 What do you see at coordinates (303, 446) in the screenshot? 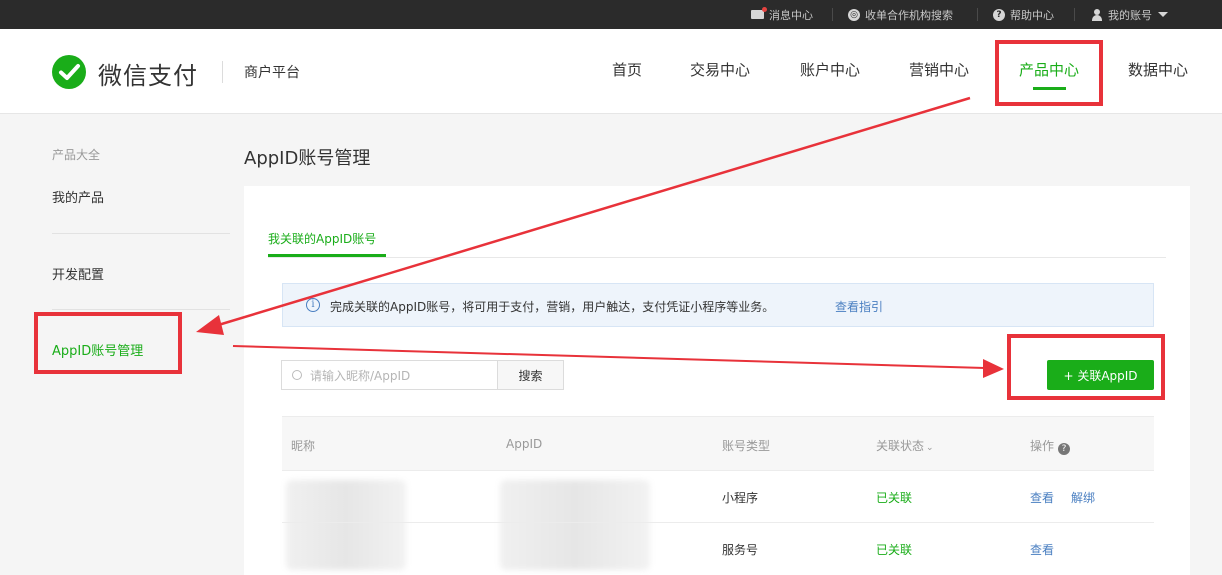
I see `column-nickname: 昵称` at bounding box center [303, 446].